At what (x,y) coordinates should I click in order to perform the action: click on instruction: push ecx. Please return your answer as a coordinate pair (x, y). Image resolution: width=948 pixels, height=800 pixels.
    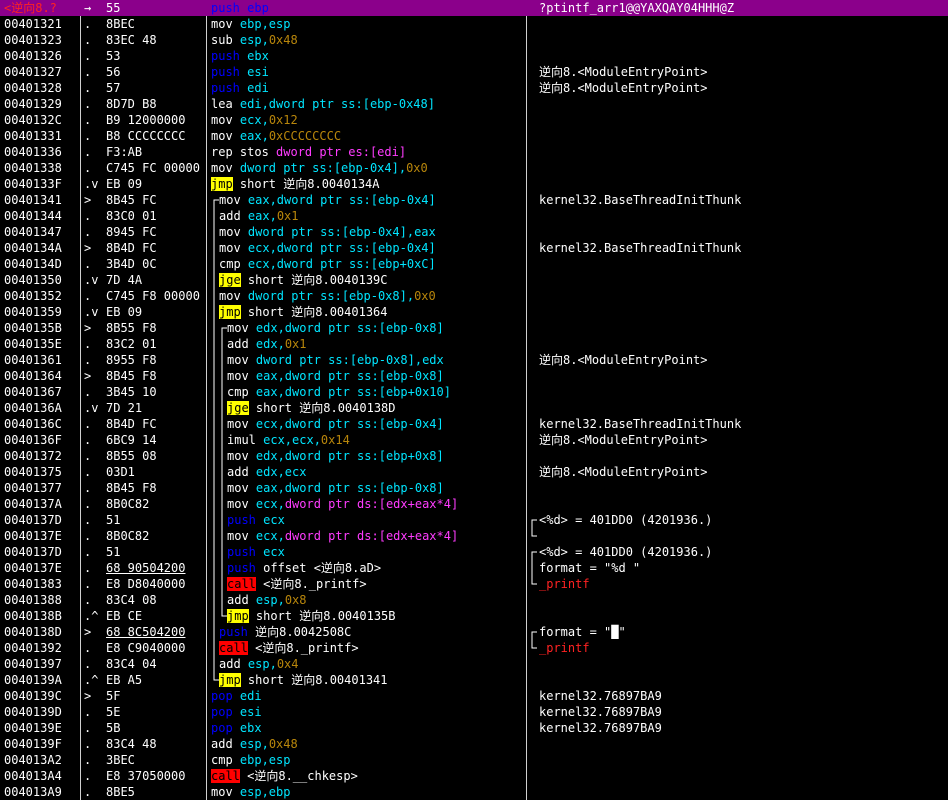
    Looking at the image, I should click on (375, 552).